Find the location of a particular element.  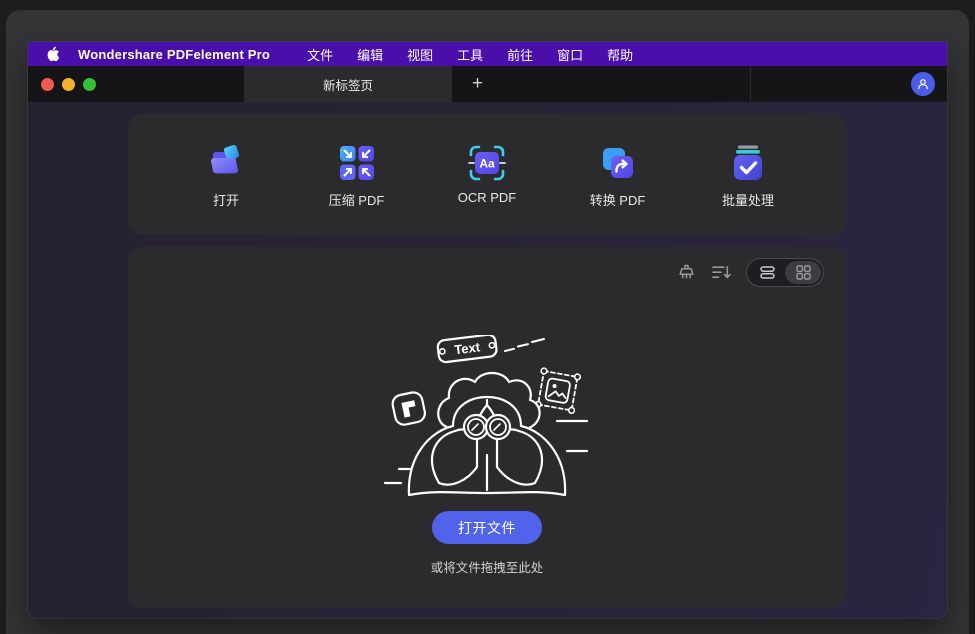

menu-item-file: 文件 is located at coordinates (320, 54).